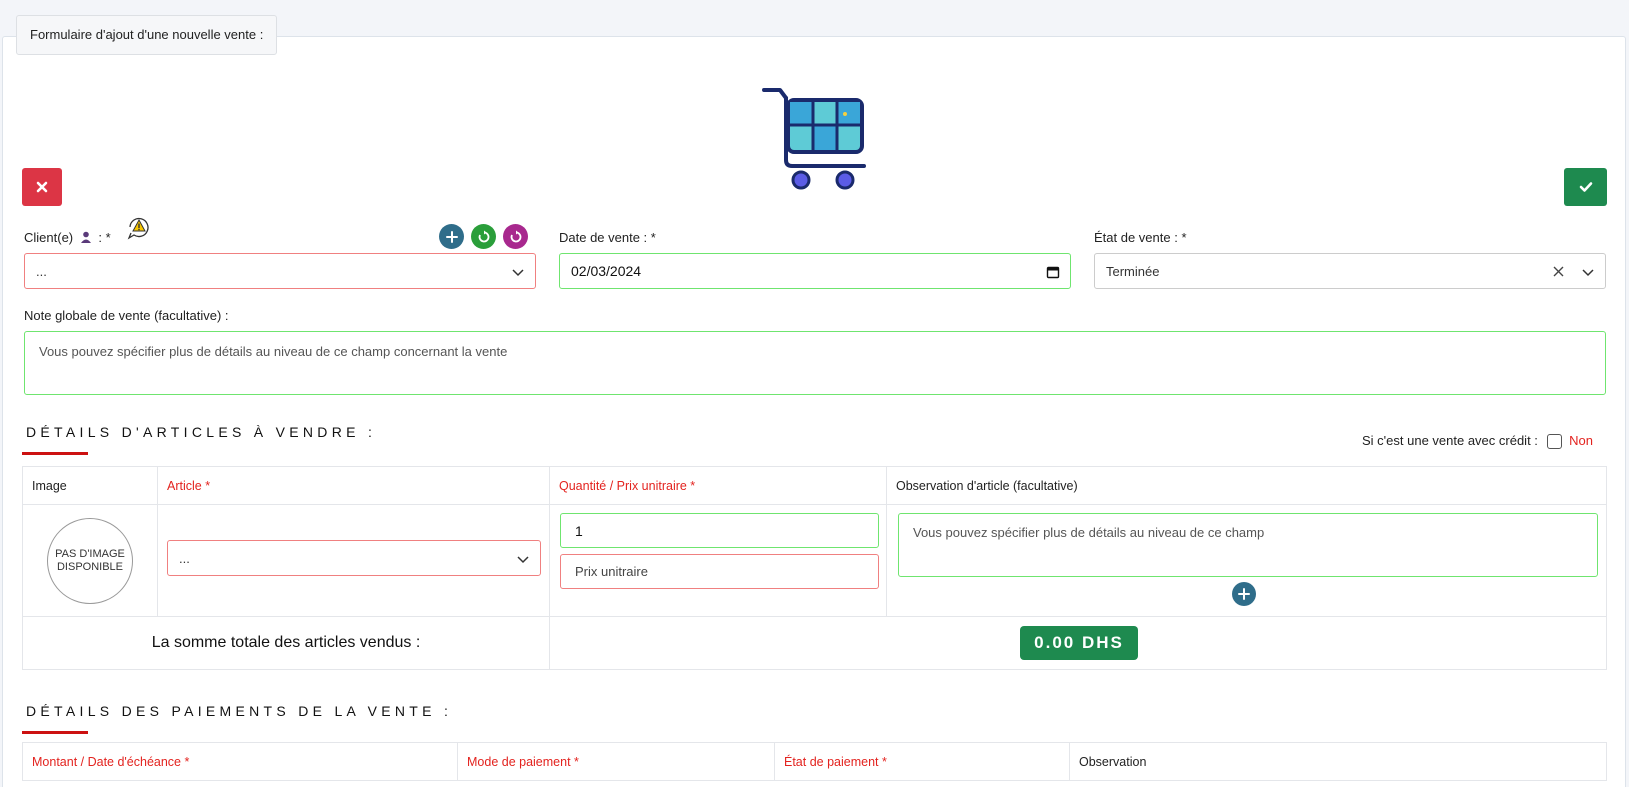 The height and width of the screenshot is (787, 1629). I want to click on refresh-client-button, so click(483, 236).